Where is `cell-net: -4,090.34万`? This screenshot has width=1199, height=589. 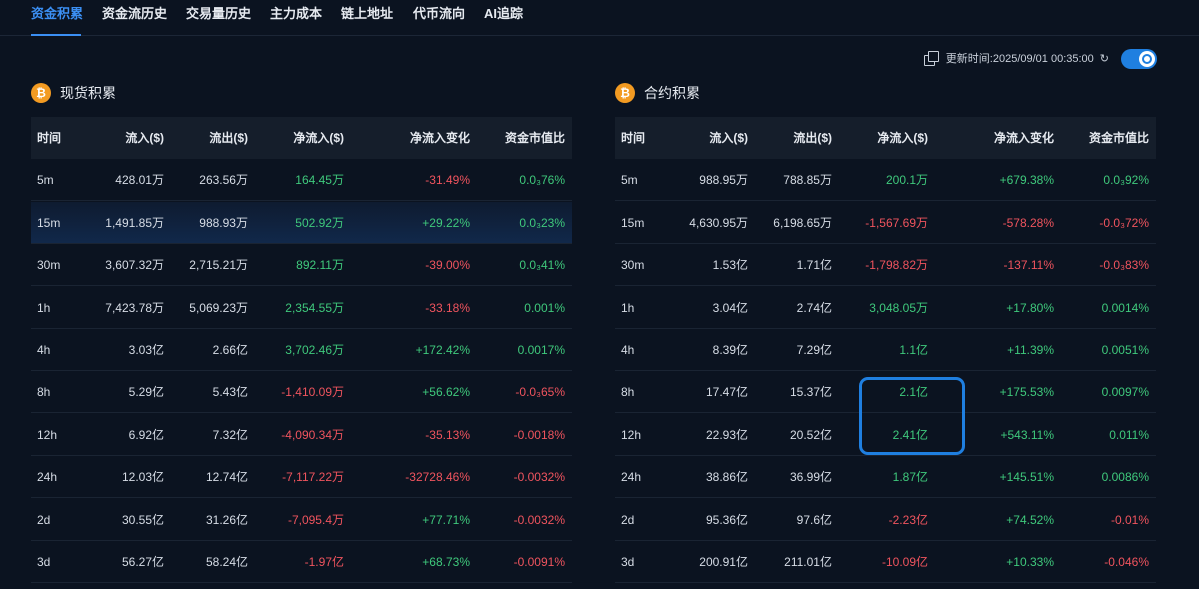
cell-net: -4,090.34万 is located at coordinates (312, 435).